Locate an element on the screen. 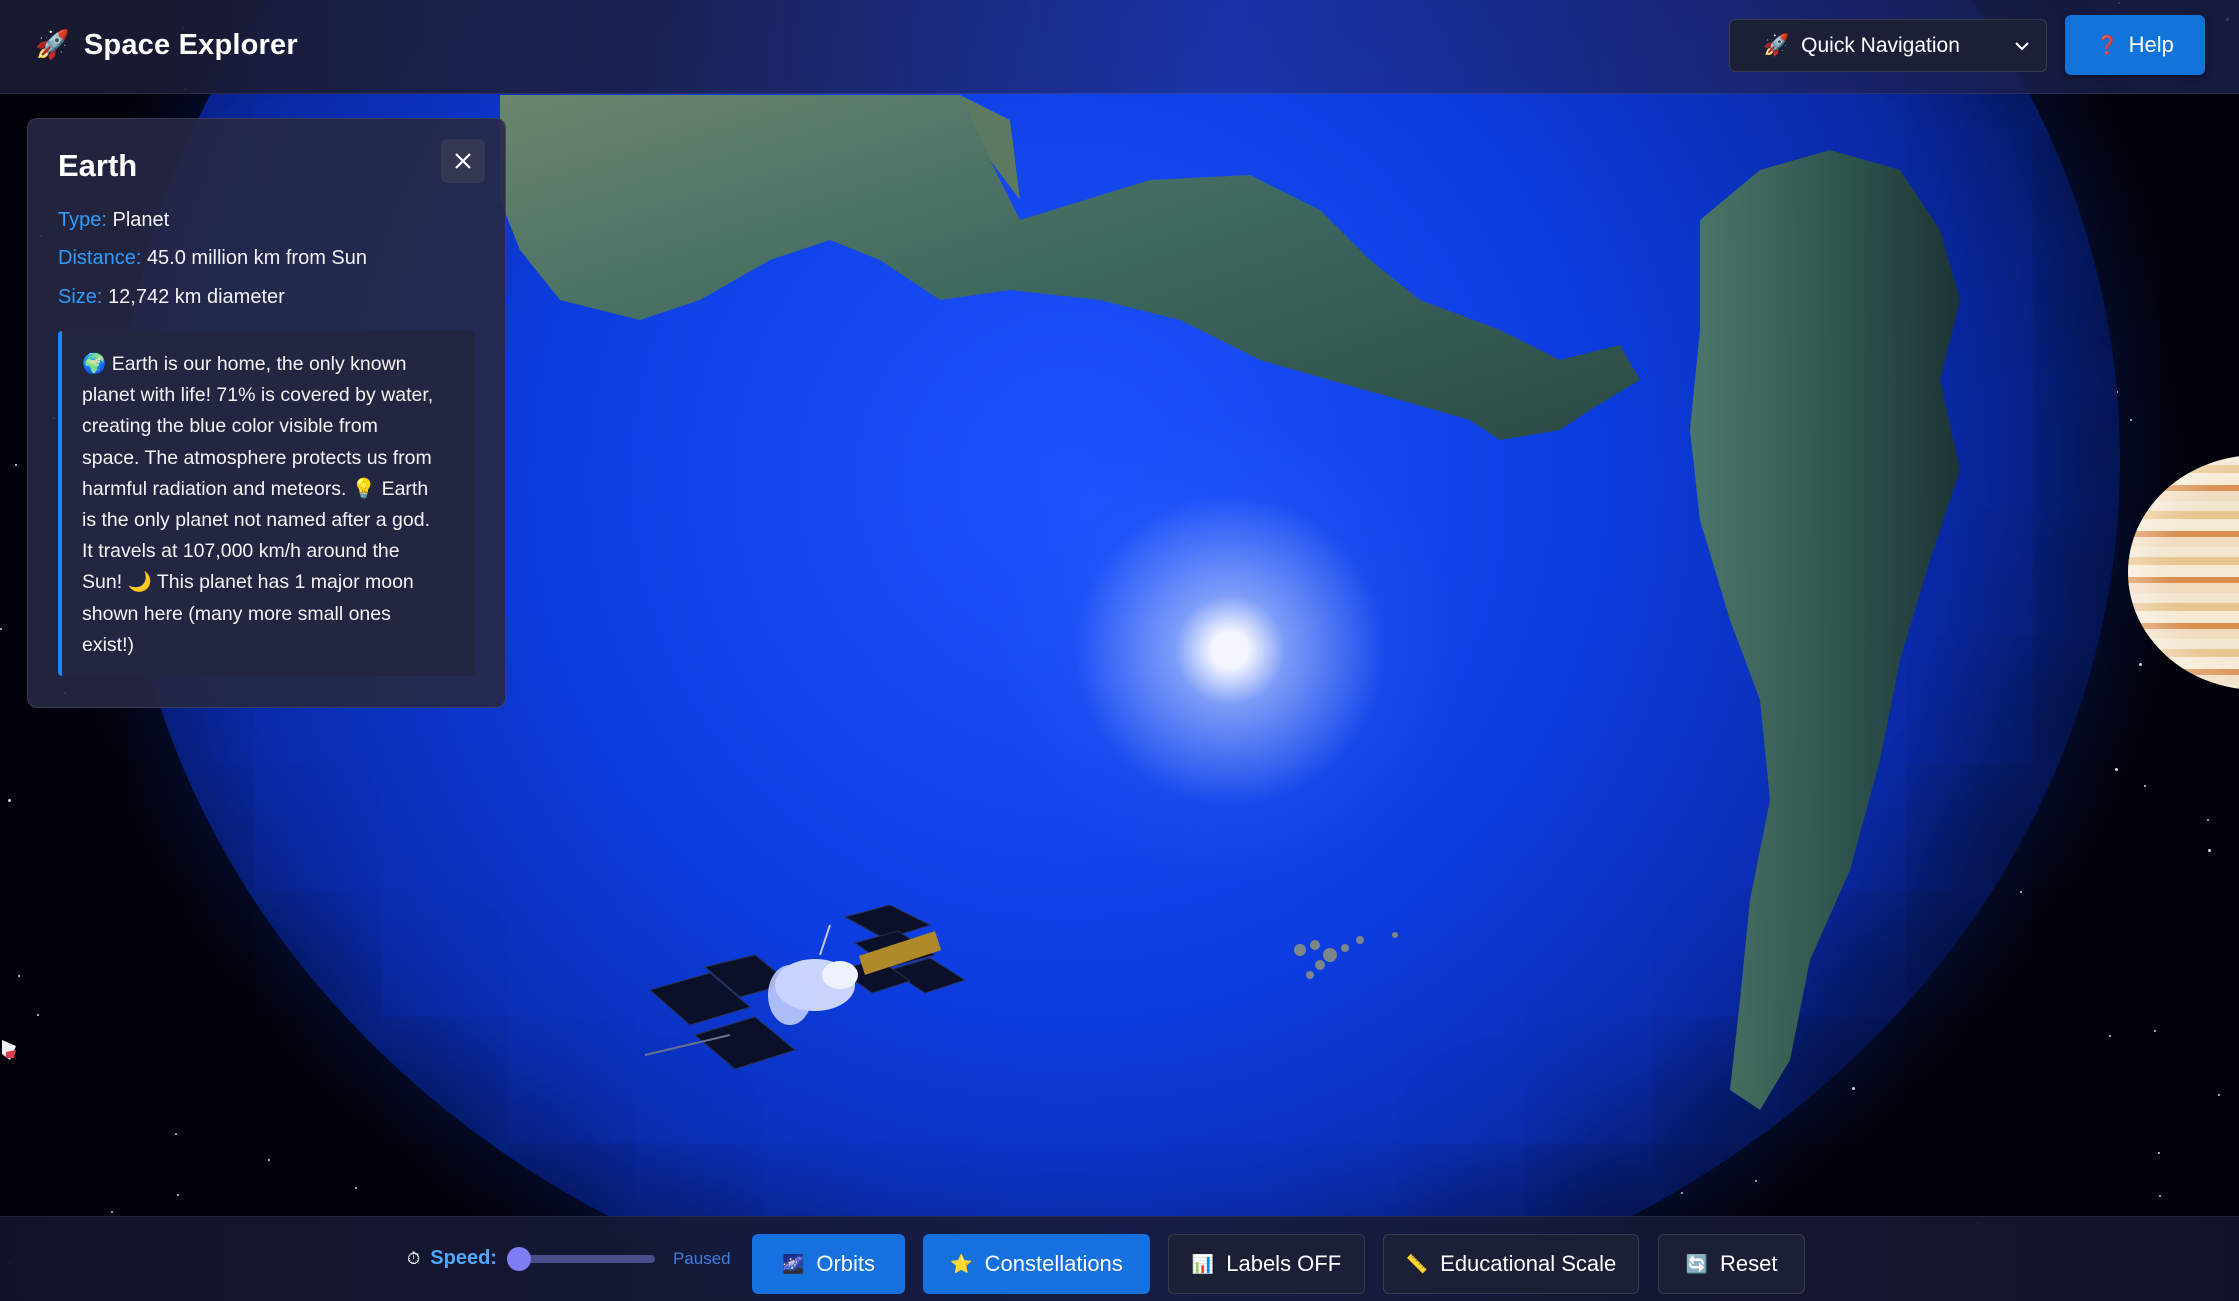 The height and width of the screenshot is (1301, 2239). distance-row: Distance: 45.0 million km from Sun is located at coordinates (212, 258).